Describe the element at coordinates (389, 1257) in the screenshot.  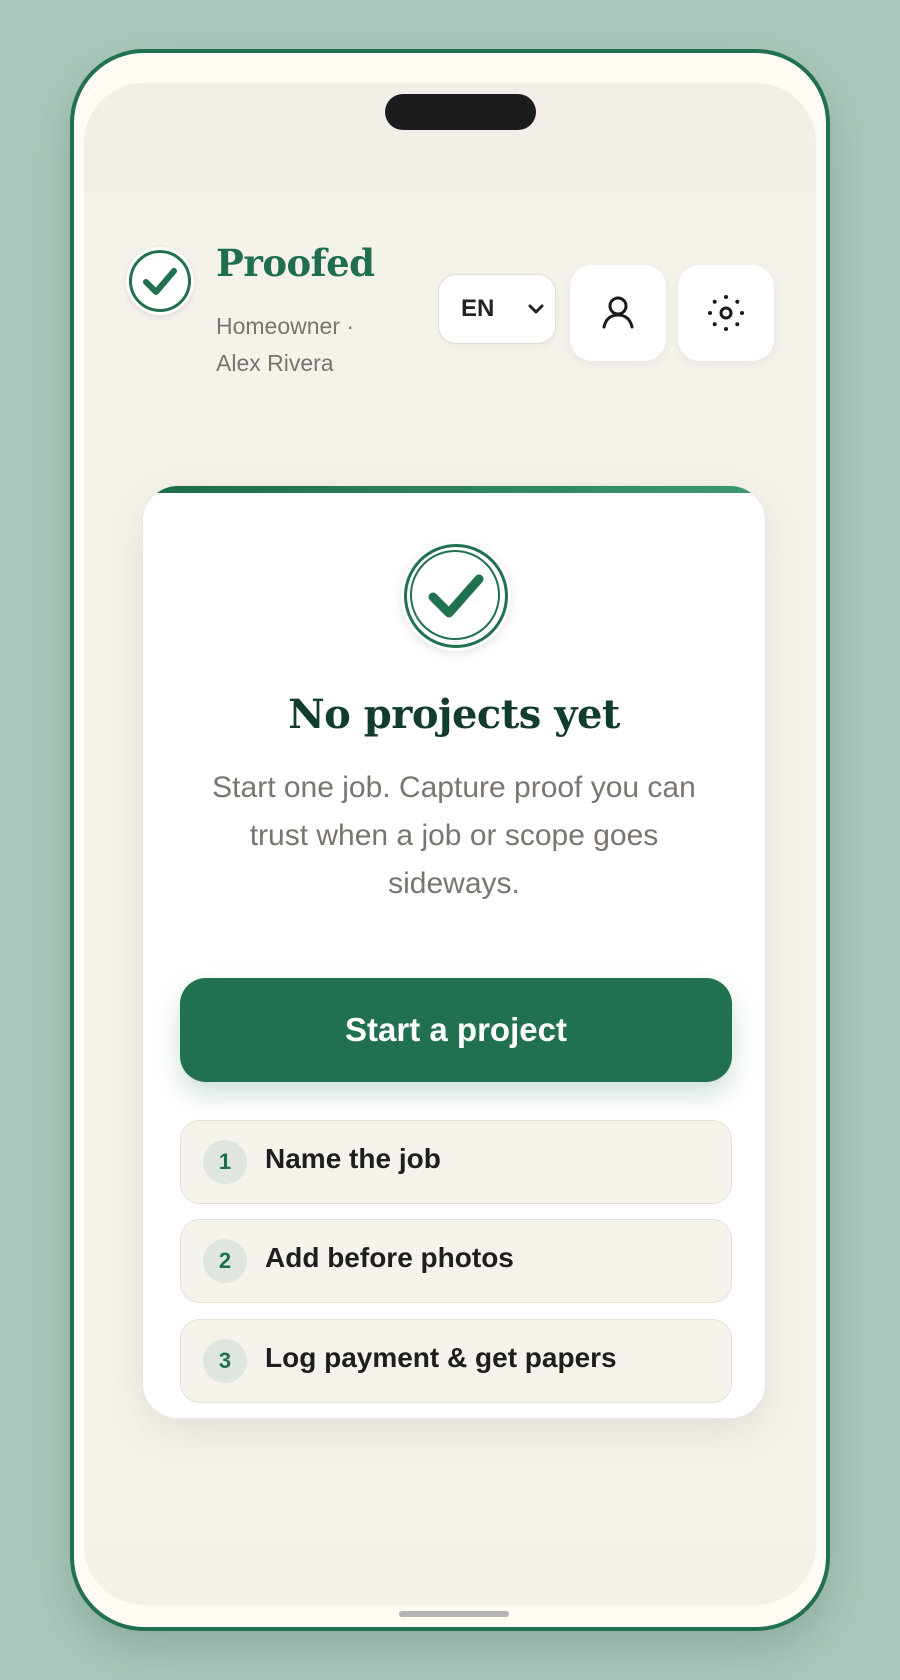
I see `step-label: Add before photos` at that location.